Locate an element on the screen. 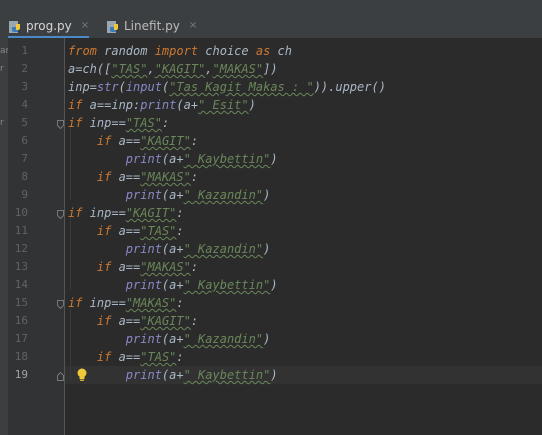  line-number: 10 is located at coordinates (21, 212).